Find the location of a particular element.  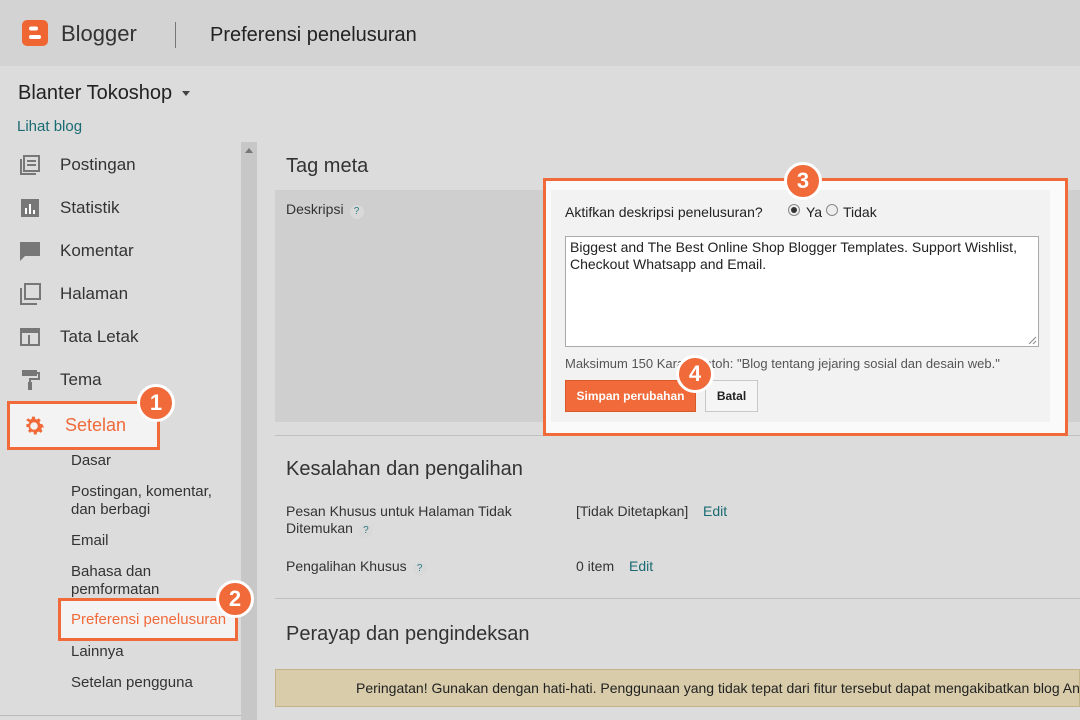

blog-selector: Blanter Tokoshop is located at coordinates (104, 93).